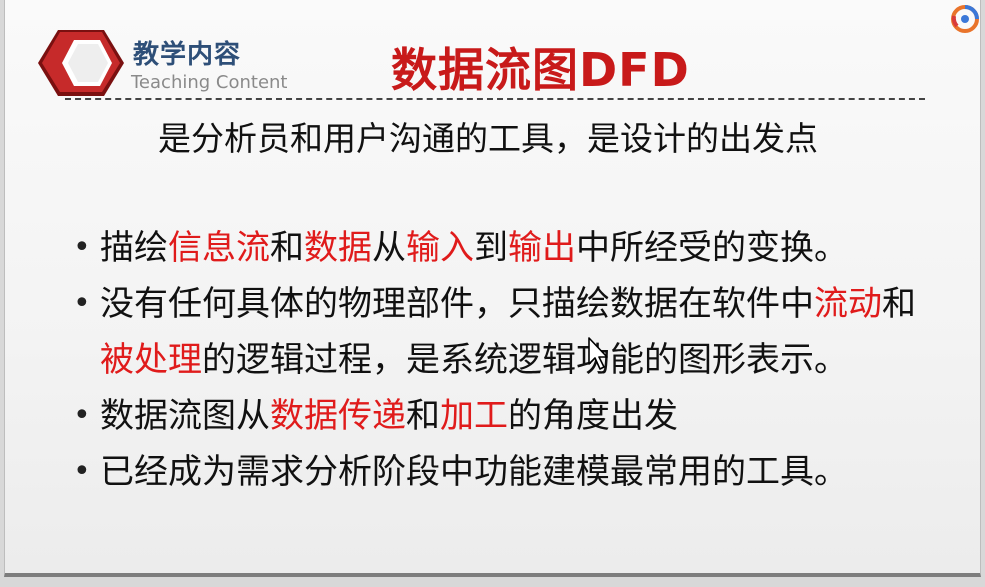  I want to click on section-title-cn: 教学内容, so click(187, 55).